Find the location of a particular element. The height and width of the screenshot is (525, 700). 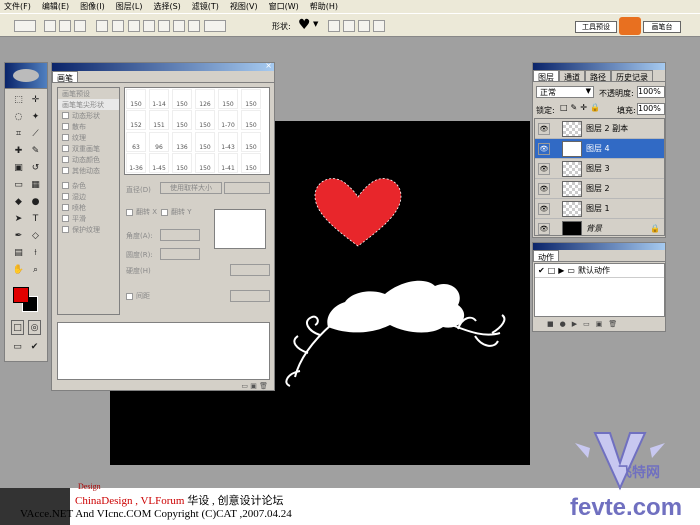

notes-icon: ▤ is located at coordinates (18, 252).